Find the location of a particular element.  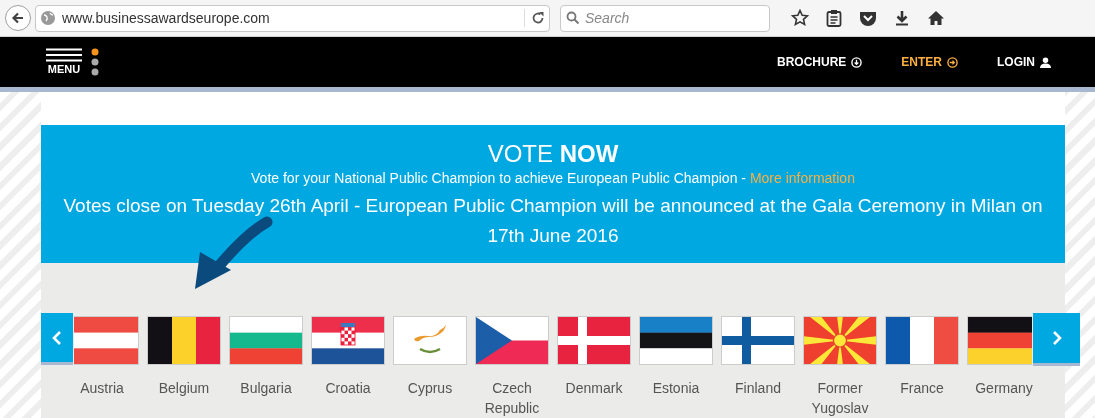

back-button is located at coordinates (18, 18).